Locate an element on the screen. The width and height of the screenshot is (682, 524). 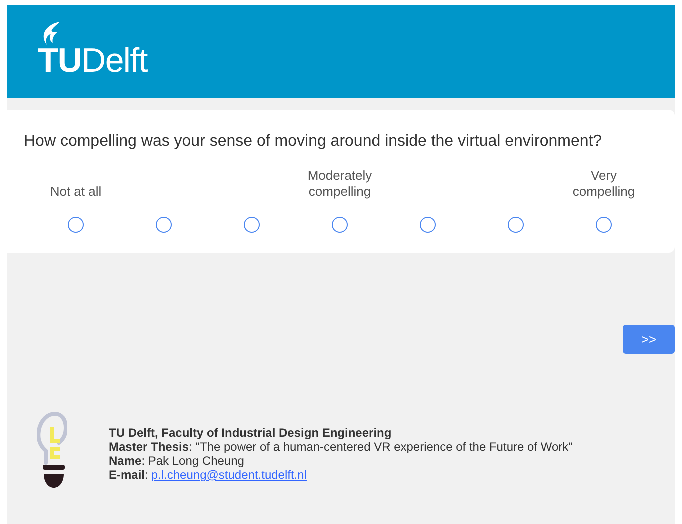
lightbulb-icon is located at coordinates (52, 451).